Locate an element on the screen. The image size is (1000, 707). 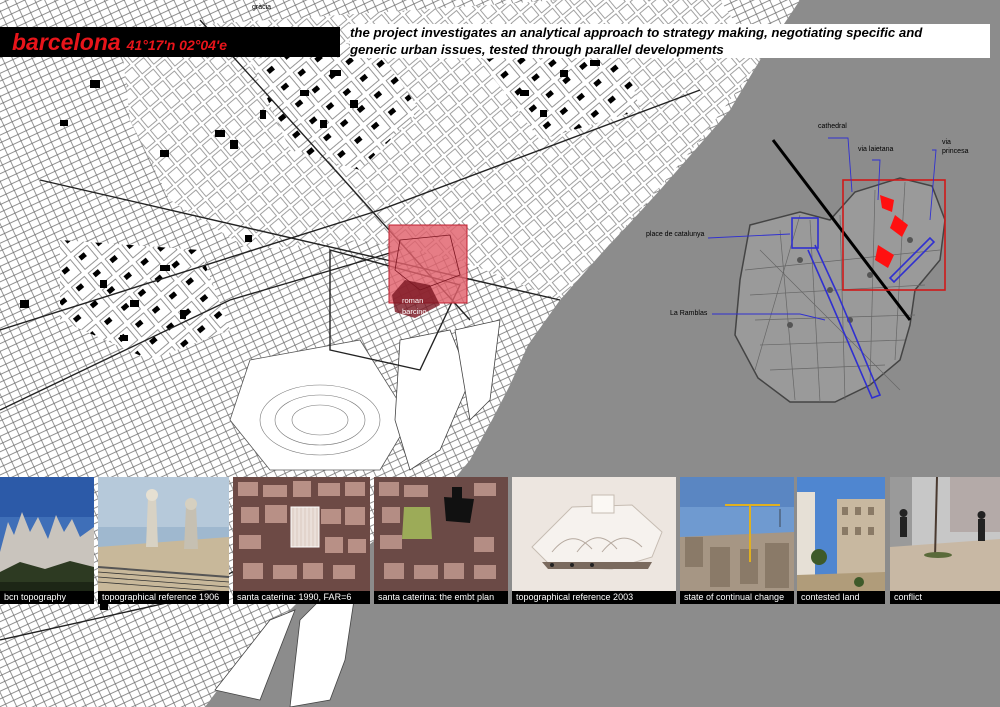
street-photo-icon is located at coordinates (945, 540).